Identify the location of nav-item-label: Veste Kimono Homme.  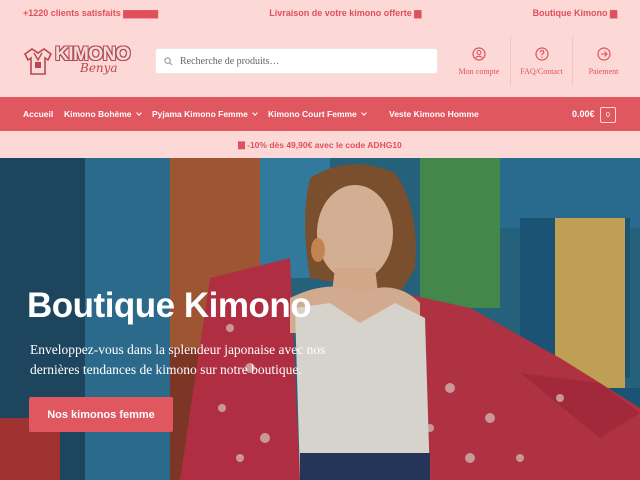
(434, 114).